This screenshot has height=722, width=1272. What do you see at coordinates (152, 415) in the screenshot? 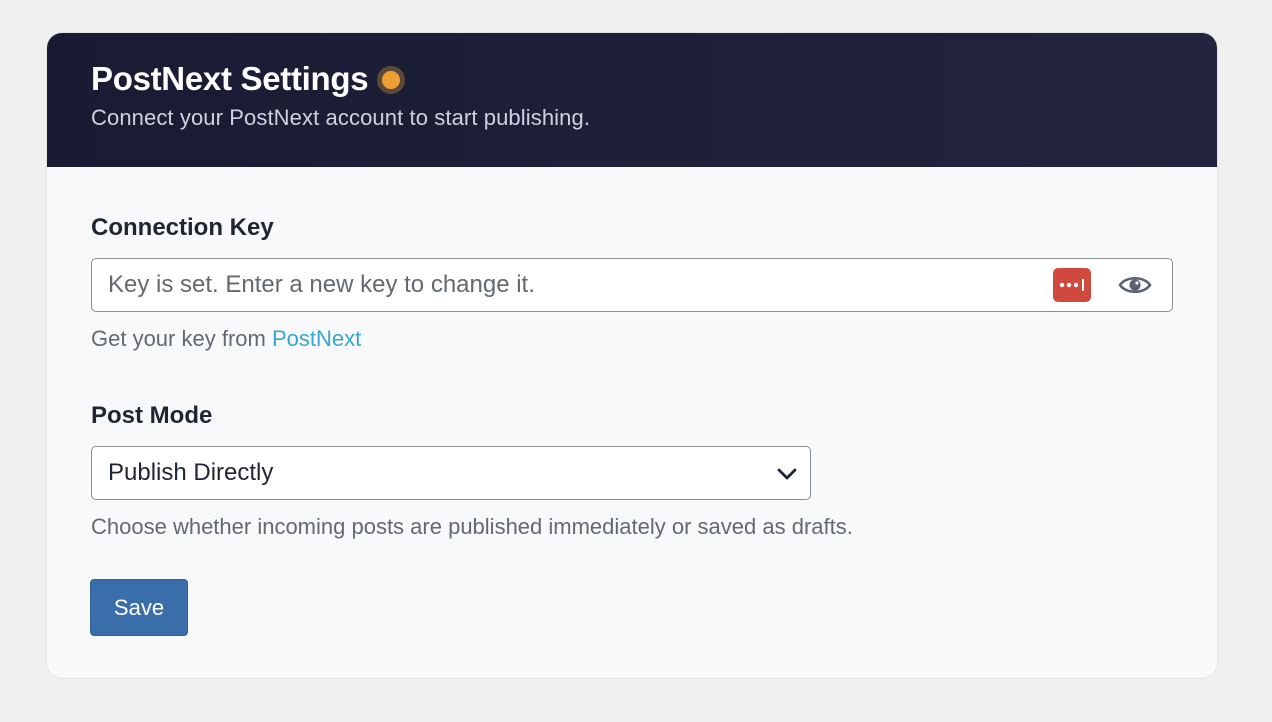
I see `post-mode-label: Post Mode` at bounding box center [152, 415].